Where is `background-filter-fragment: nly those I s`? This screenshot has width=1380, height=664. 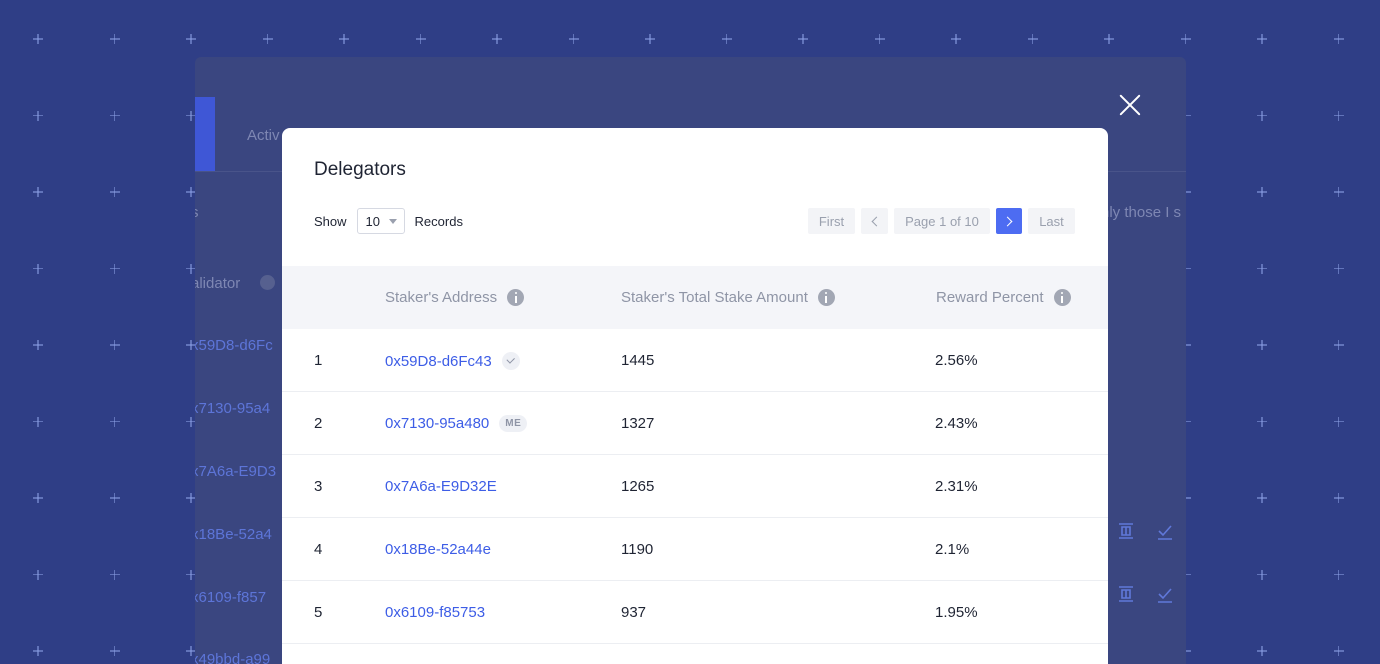 background-filter-fragment: nly those I s is located at coordinates (1141, 212).